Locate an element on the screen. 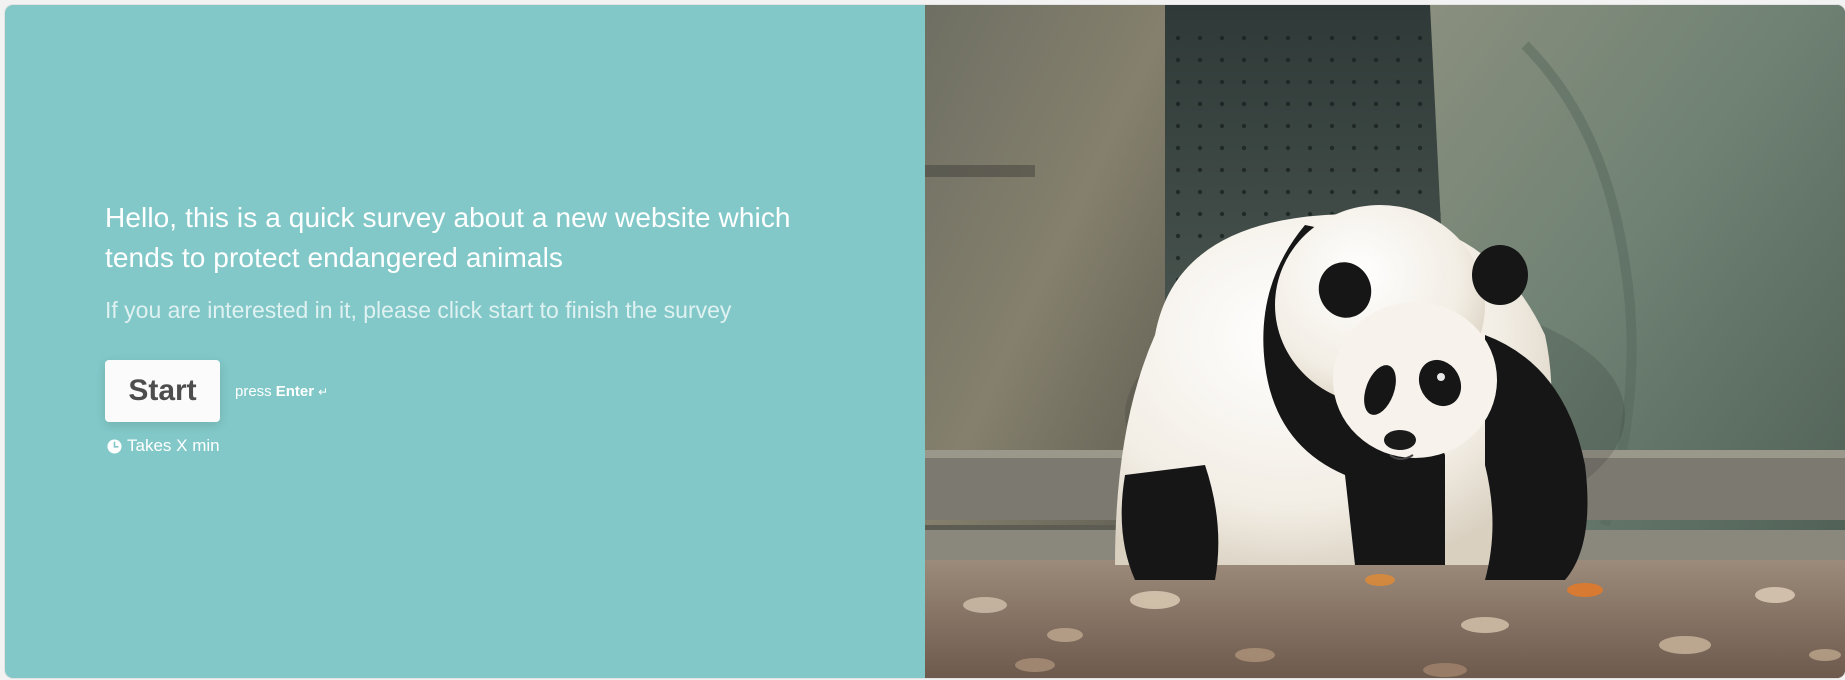  clock-icon is located at coordinates (114, 446).